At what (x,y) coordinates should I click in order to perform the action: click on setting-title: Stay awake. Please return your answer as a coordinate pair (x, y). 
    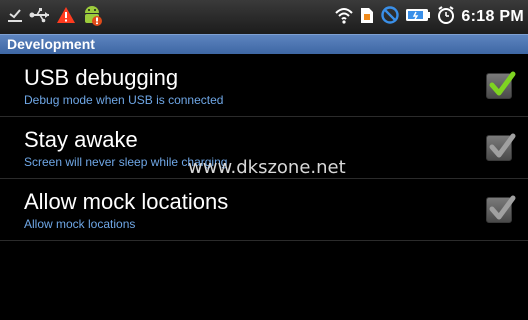
    Looking at the image, I should click on (81, 139).